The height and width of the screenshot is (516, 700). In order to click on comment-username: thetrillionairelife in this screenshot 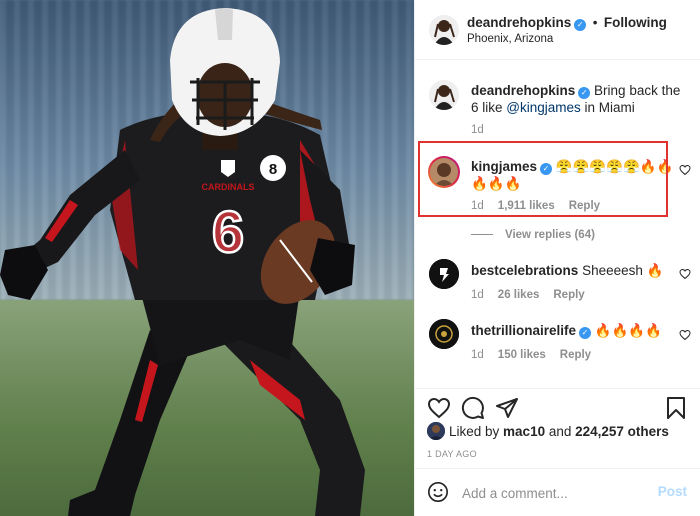, I will do `click(523, 330)`.